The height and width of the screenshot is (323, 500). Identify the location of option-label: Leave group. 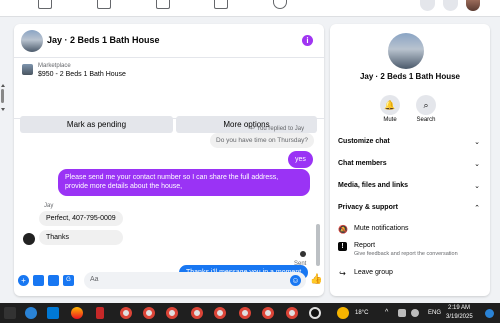
(373, 272).